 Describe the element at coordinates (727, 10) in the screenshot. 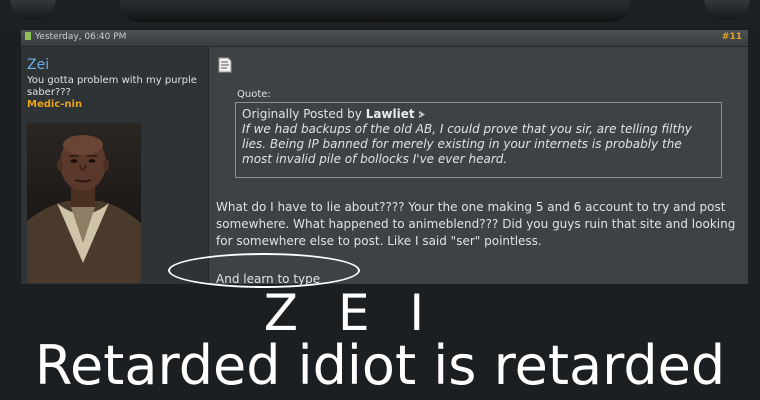

I see `chrome-right-pill` at that location.